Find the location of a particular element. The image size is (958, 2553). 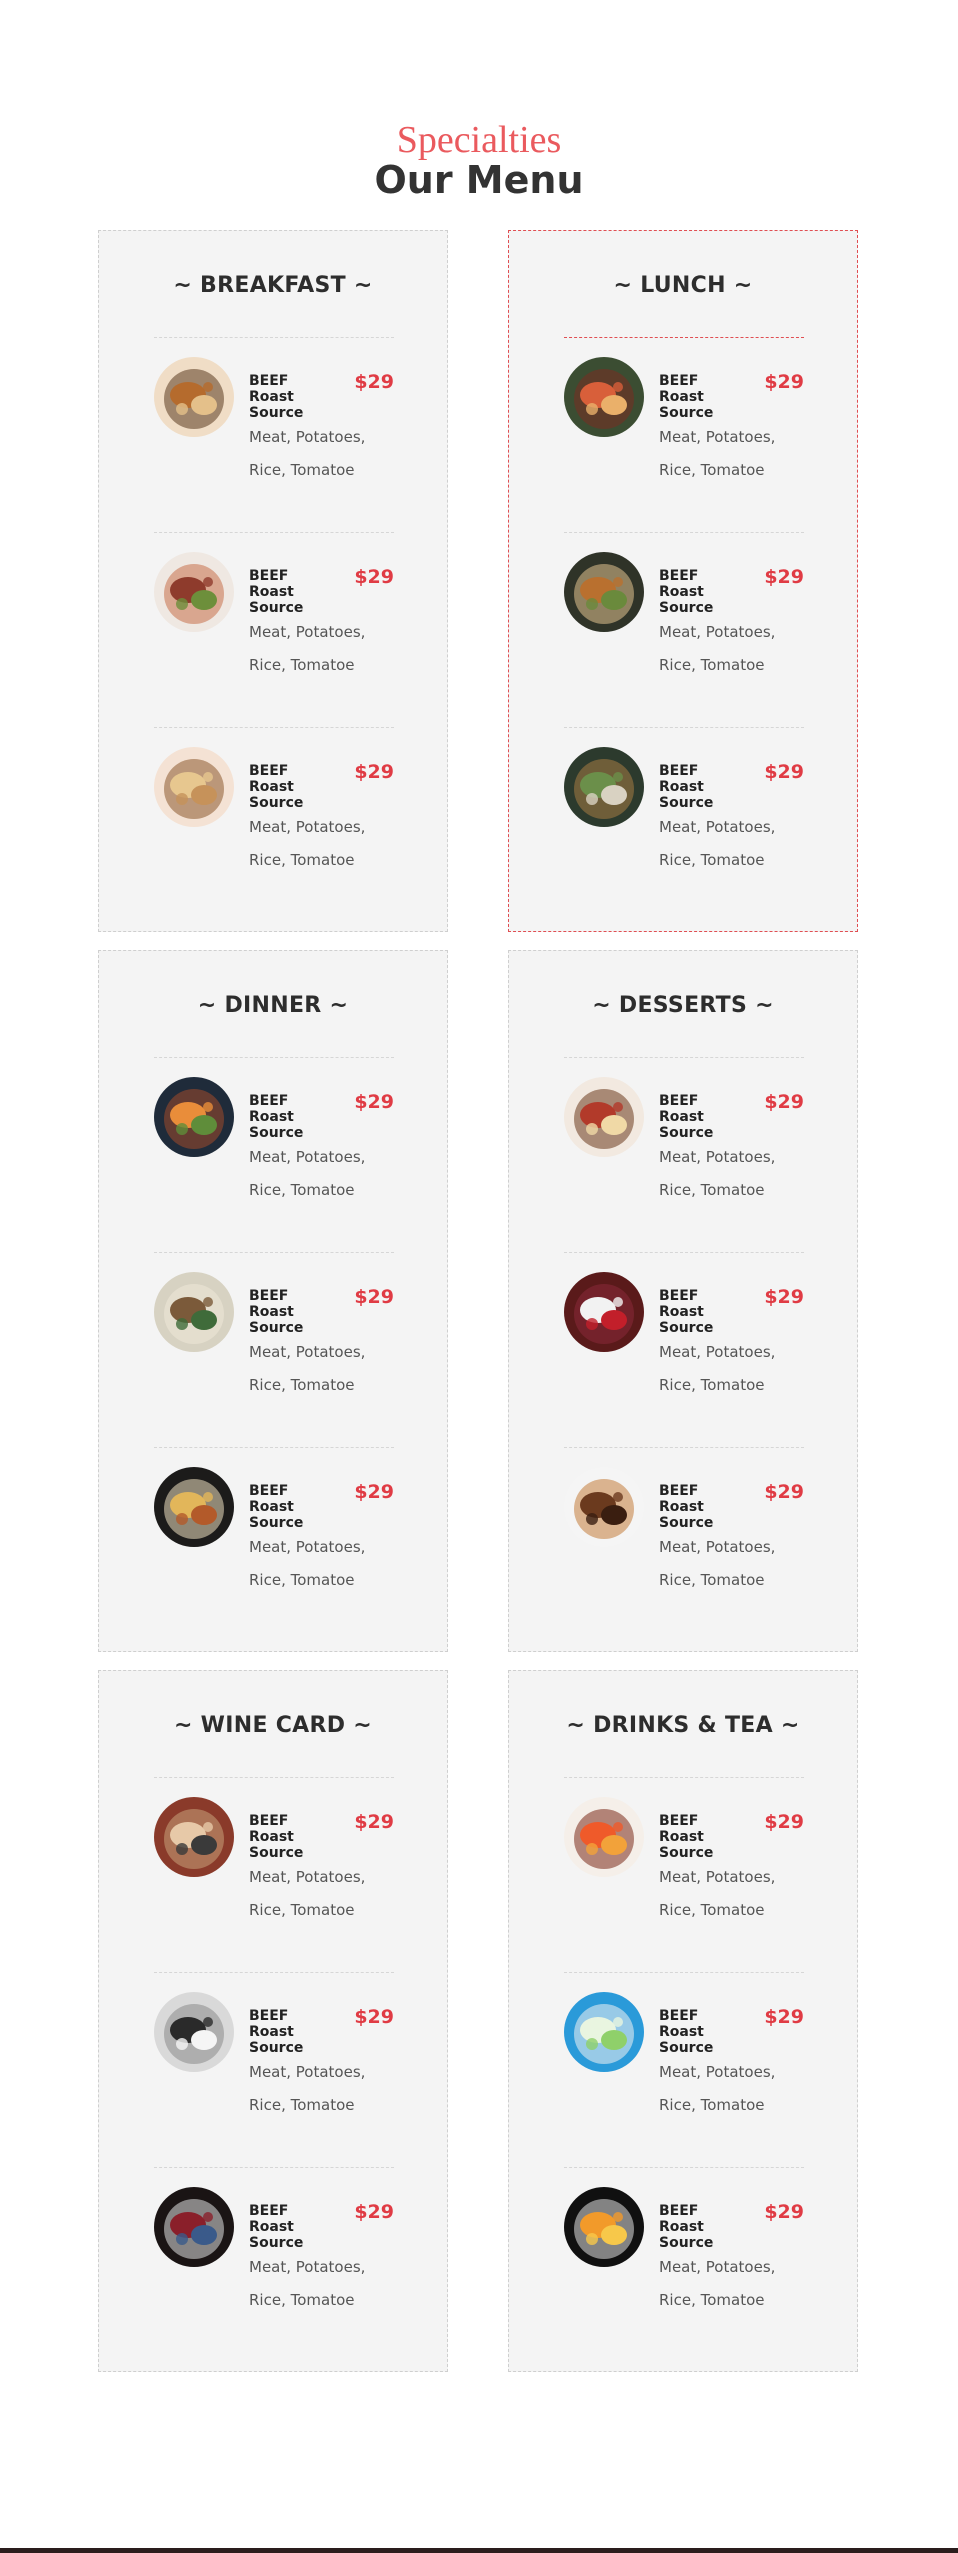

lava-cake-image is located at coordinates (604, 1507).